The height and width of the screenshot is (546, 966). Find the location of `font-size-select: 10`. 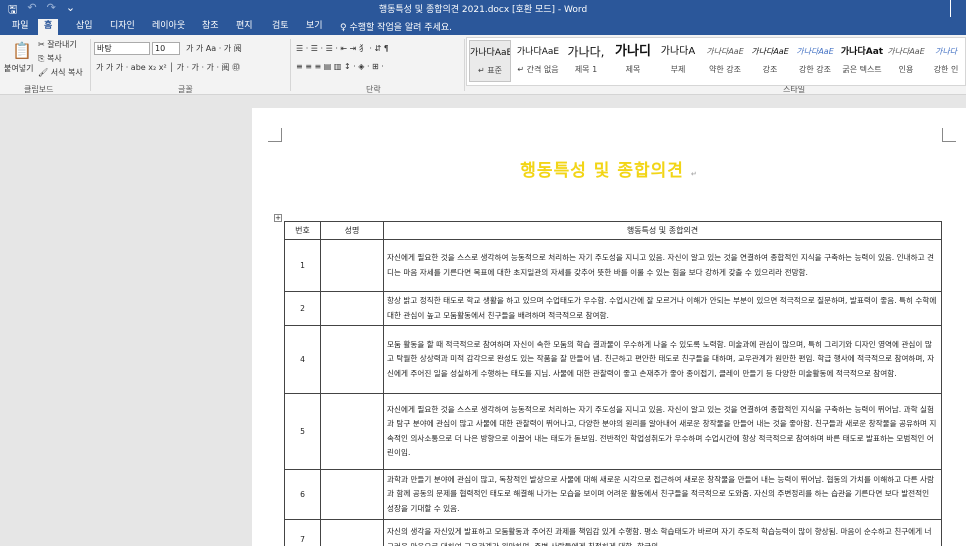

font-size-select: 10 is located at coordinates (166, 48).